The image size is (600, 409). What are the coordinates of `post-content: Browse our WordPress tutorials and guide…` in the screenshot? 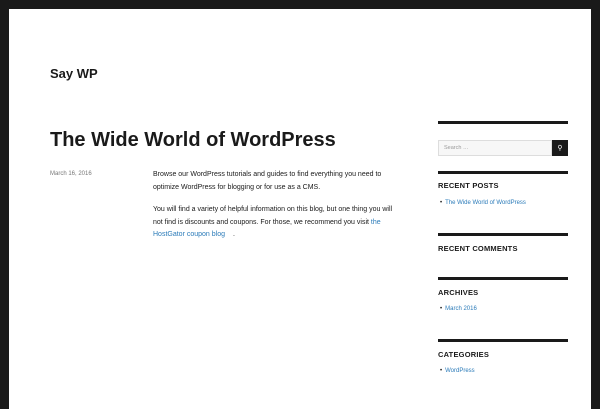 It's located at (273, 210).